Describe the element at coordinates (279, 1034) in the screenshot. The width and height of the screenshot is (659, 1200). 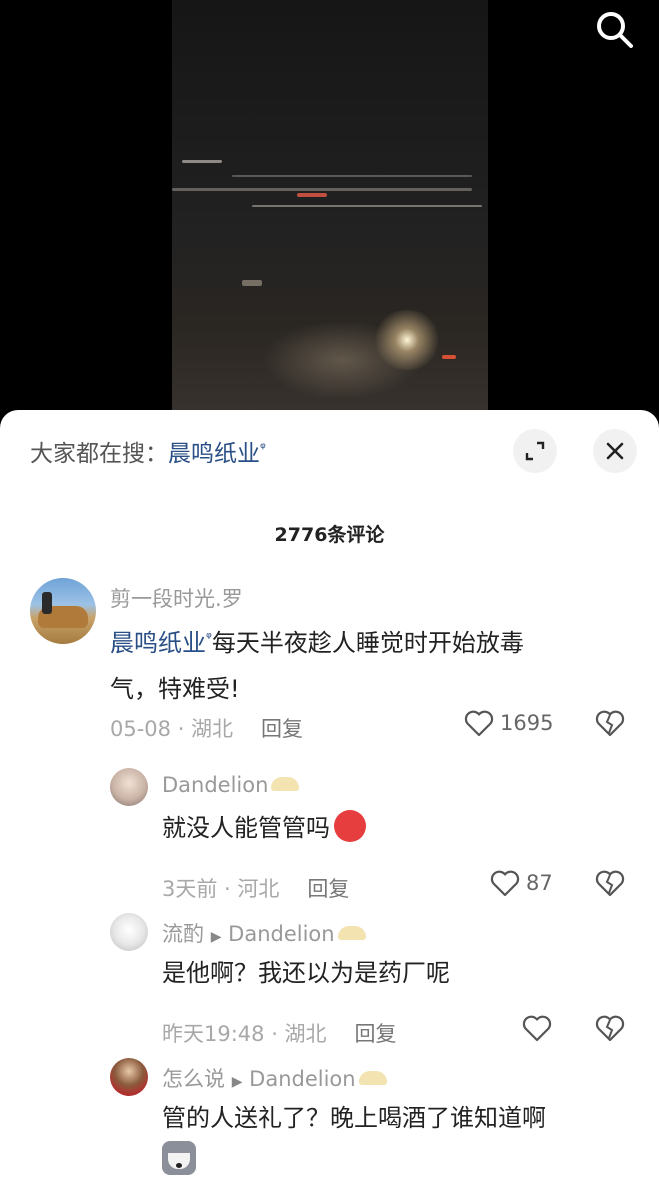
I see `comment-meta: 昨天19:48 · 湖北 回复` at that location.